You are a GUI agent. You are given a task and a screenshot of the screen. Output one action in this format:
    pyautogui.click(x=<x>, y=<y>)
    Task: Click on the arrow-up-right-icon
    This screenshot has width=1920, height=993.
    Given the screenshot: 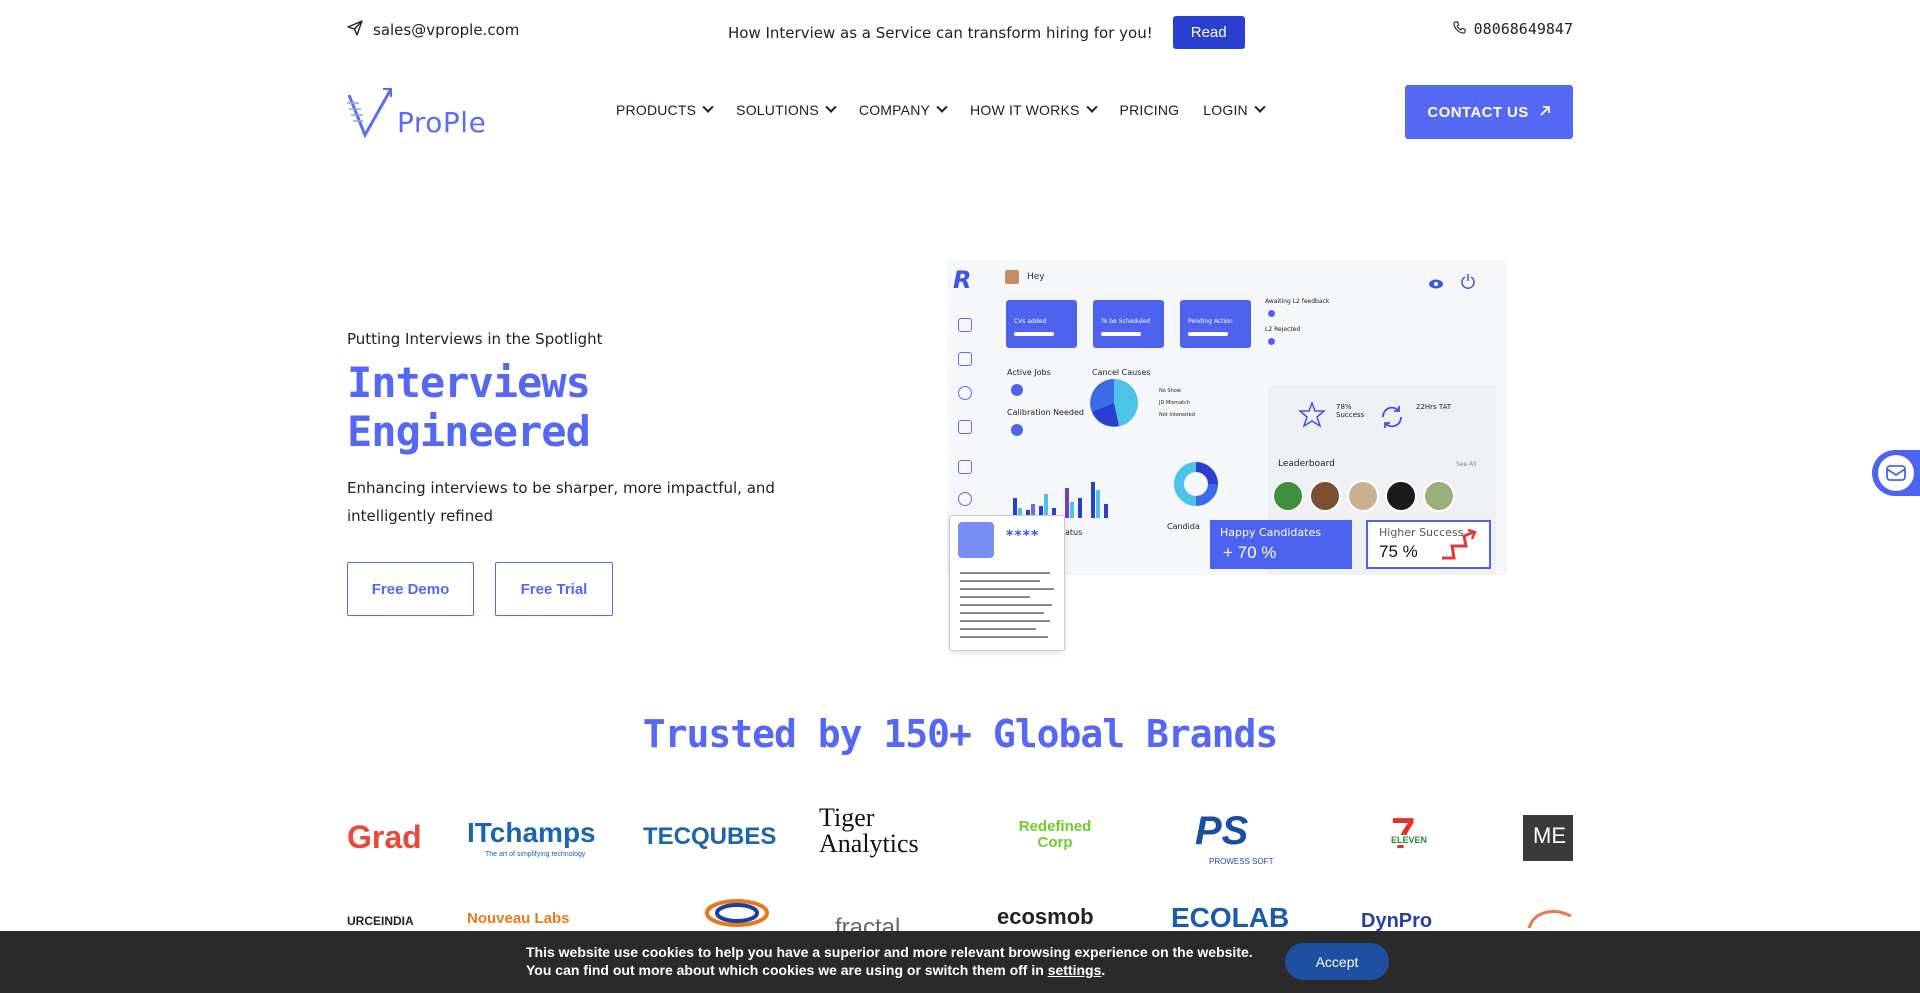 What is the action you would take?
    pyautogui.click(x=1545, y=112)
    